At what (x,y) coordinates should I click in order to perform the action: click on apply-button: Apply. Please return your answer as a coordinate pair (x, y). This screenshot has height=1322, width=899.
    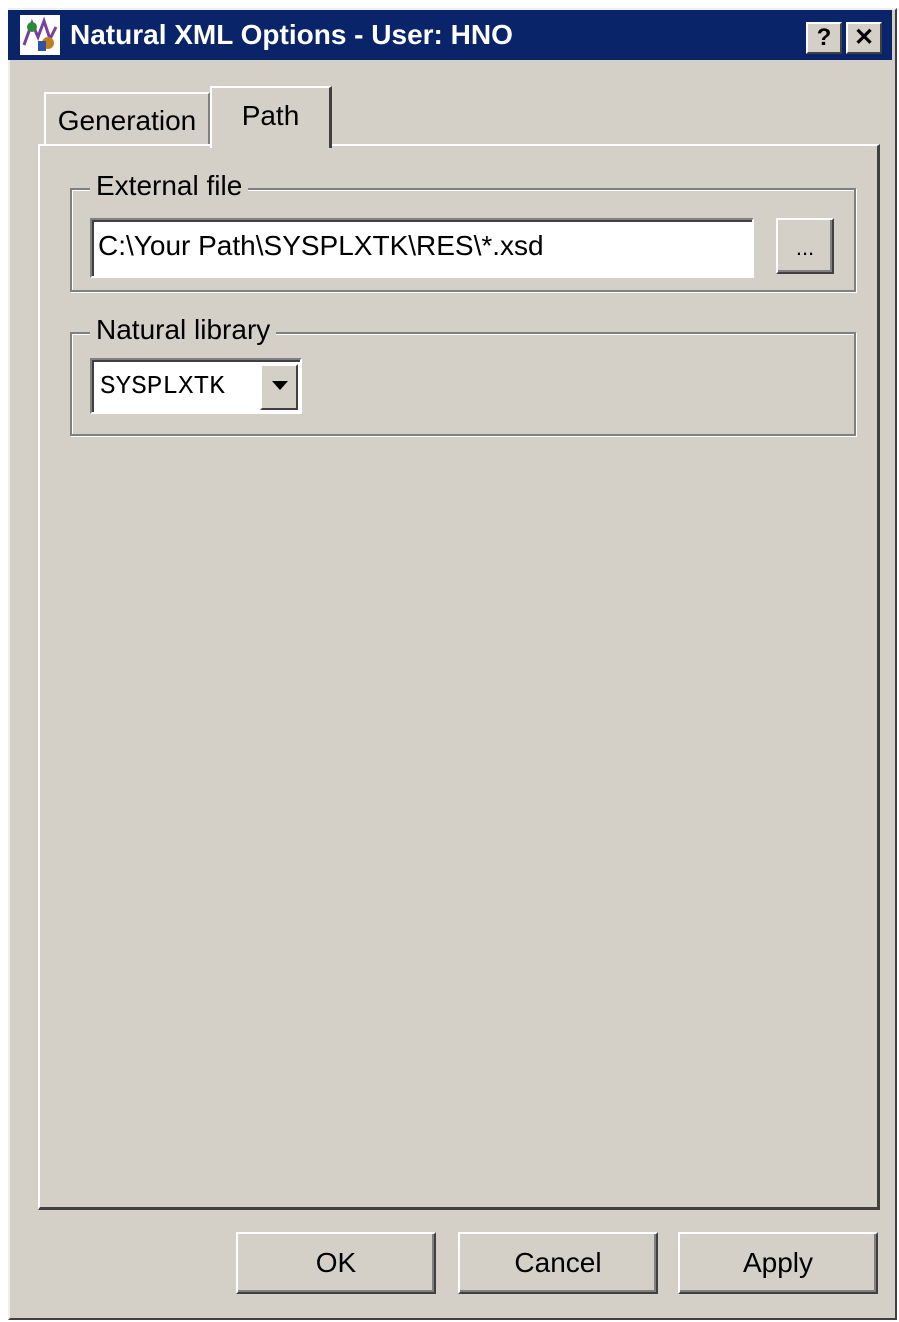
    Looking at the image, I should click on (778, 1263).